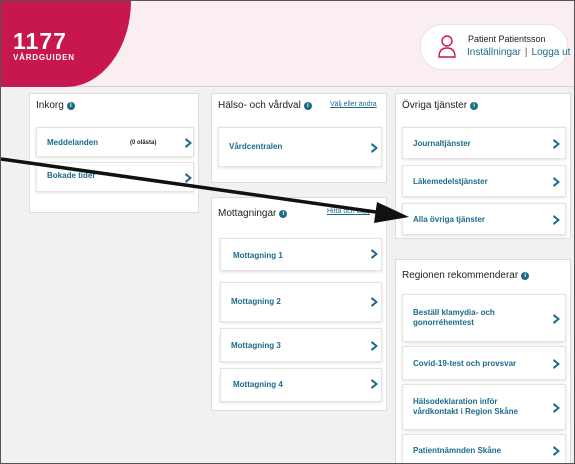 This screenshot has height=464, width=575. I want to click on all-other-services-item: Alla övriga tjänster, so click(484, 219).